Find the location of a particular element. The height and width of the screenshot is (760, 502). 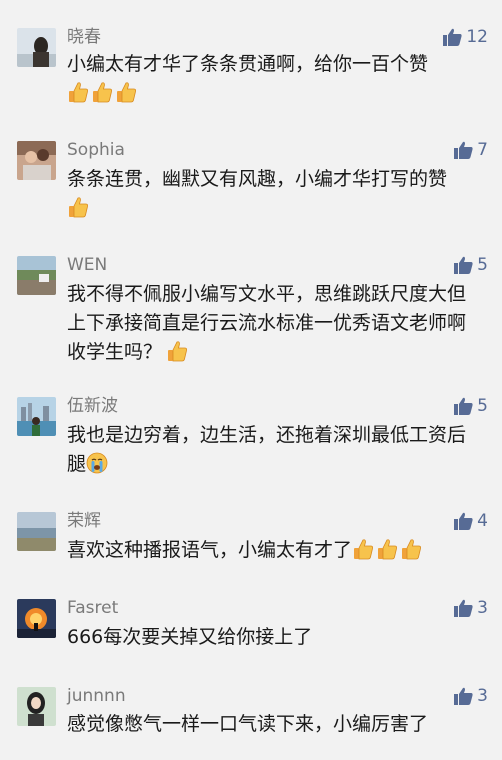

crying-face-emoji-icon is located at coordinates (97, 463).